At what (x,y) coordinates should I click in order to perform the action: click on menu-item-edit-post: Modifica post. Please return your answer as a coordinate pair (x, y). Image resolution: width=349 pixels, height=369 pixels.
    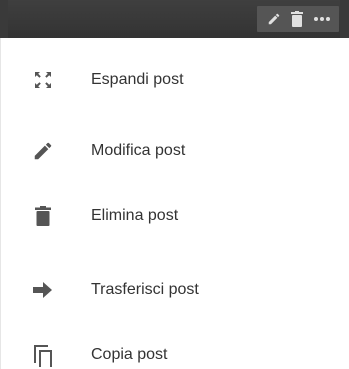
    Looking at the image, I should click on (175, 151).